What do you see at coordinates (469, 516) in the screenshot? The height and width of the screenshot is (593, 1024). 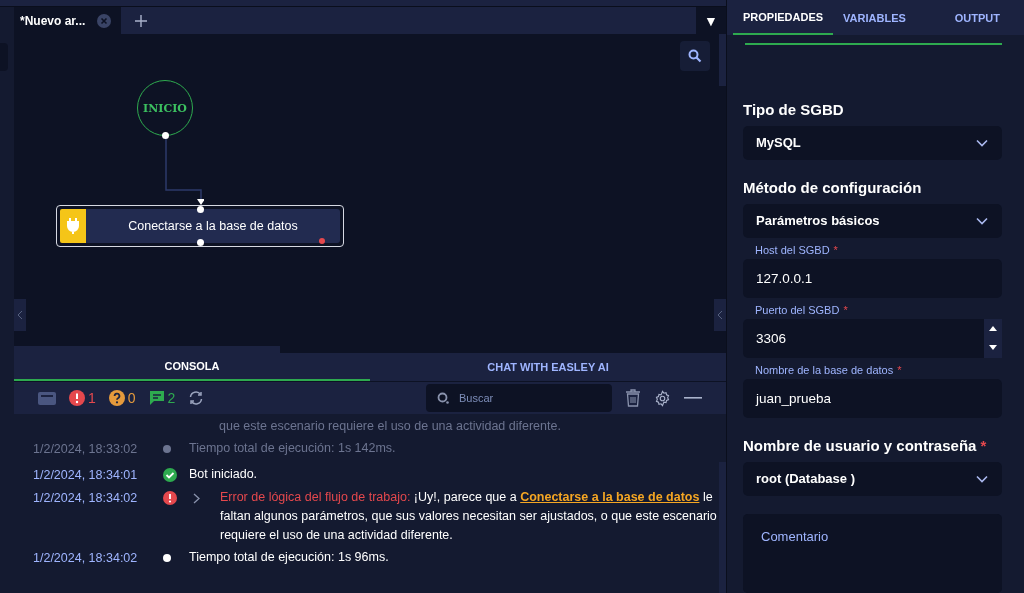 I see `log-message: Error de lógica del flujo de trabajo: ¡Uy!, parece que a Conectarse a la base de datos le faltan algunos parámetros, que sus valores necesitan ser ajustados, o que este escenario requiere el uso de una actividad diferente.` at bounding box center [469, 516].